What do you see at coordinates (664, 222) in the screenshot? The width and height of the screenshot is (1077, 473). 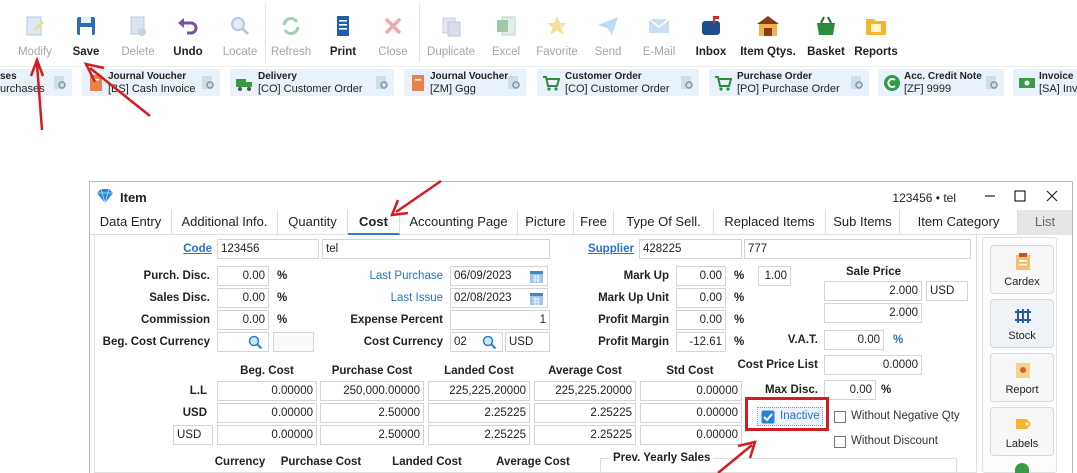 I see `tab-type-of-sell: Type Of Sell.` at bounding box center [664, 222].